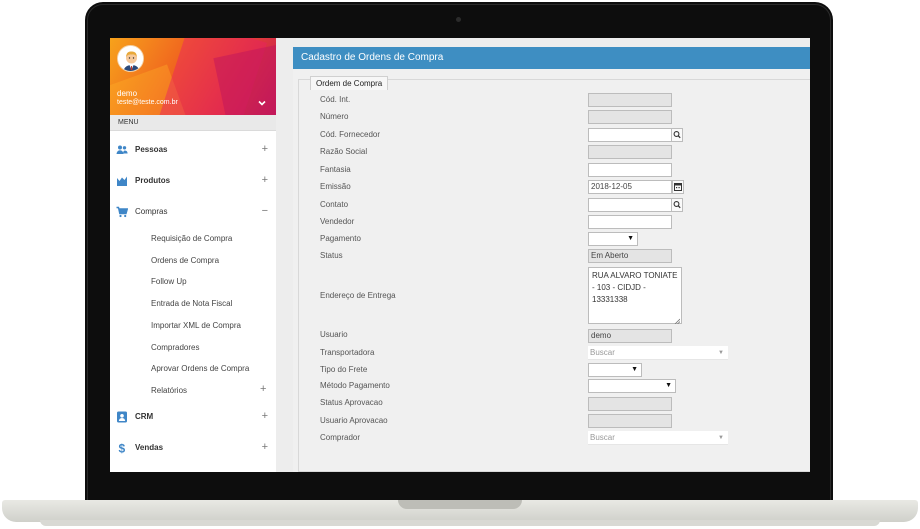  Describe the element at coordinates (678, 187) in the screenshot. I see `calendar-icon` at that location.